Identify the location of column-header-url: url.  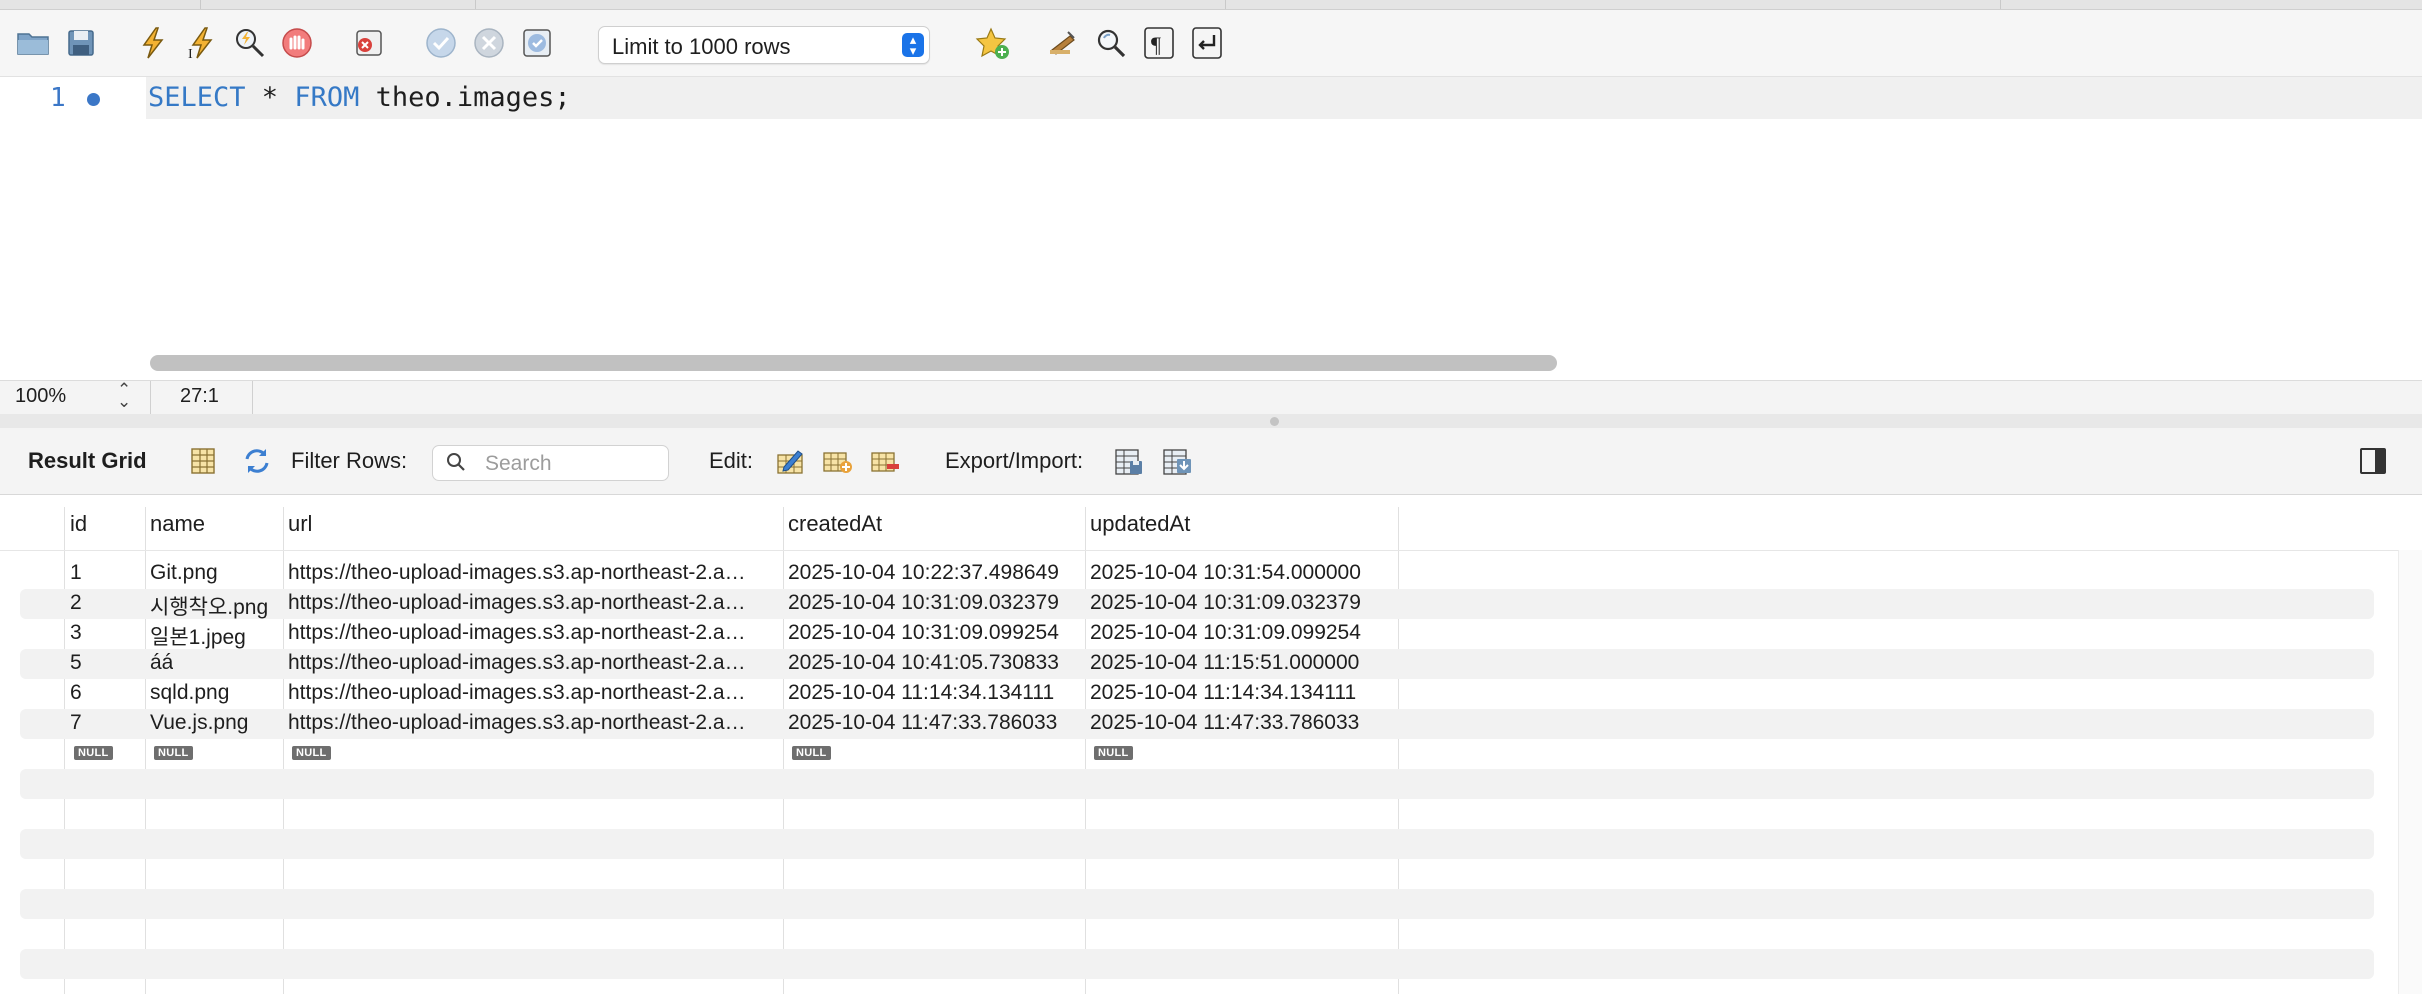
(300, 524).